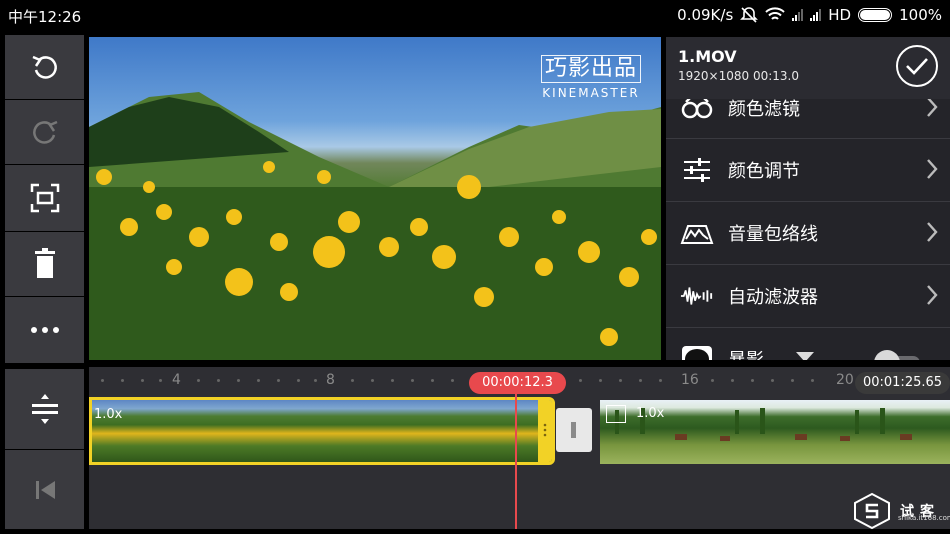  Describe the element at coordinates (845, 380) in the screenshot. I see `ruler-mark: 20` at that location.